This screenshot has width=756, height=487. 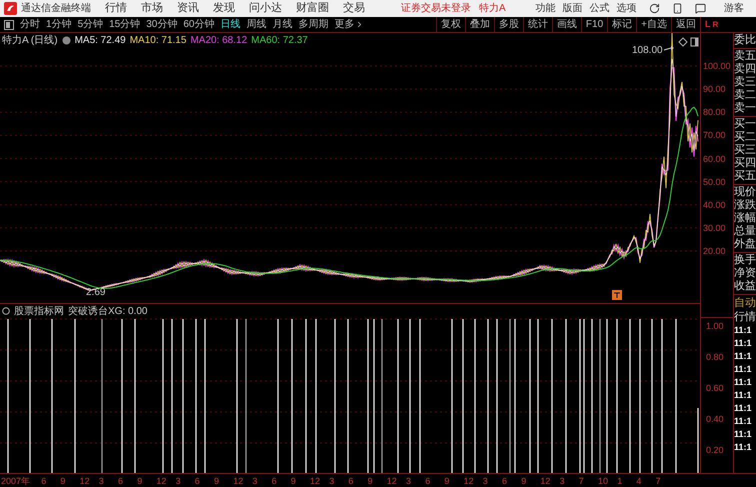 I want to click on indicator-tick: 1.00, so click(x=715, y=326).